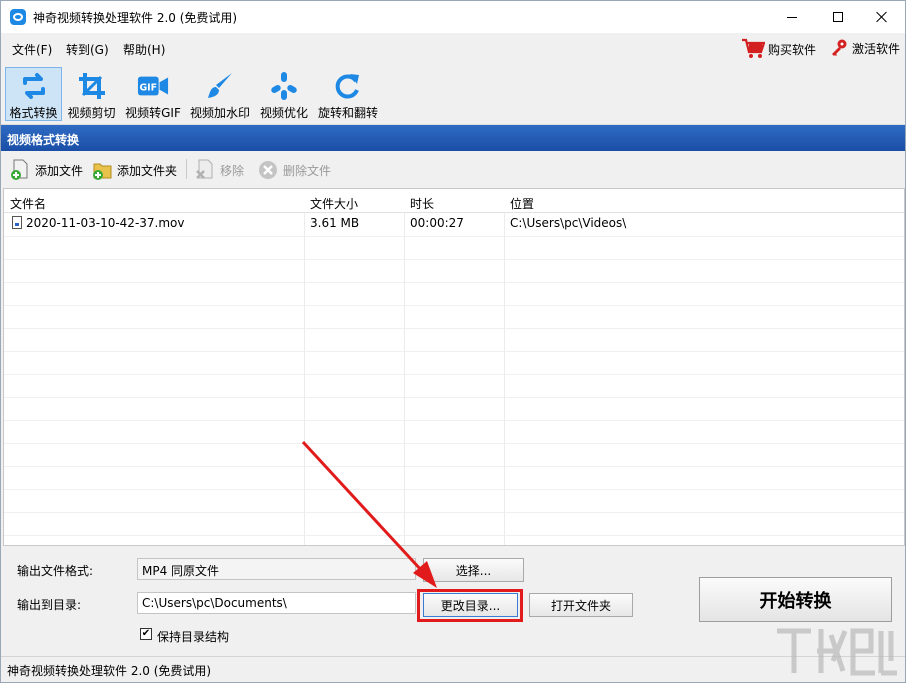 The image size is (906, 683). What do you see at coordinates (470, 605) in the screenshot?
I see `annotation-highlight-box` at bounding box center [470, 605].